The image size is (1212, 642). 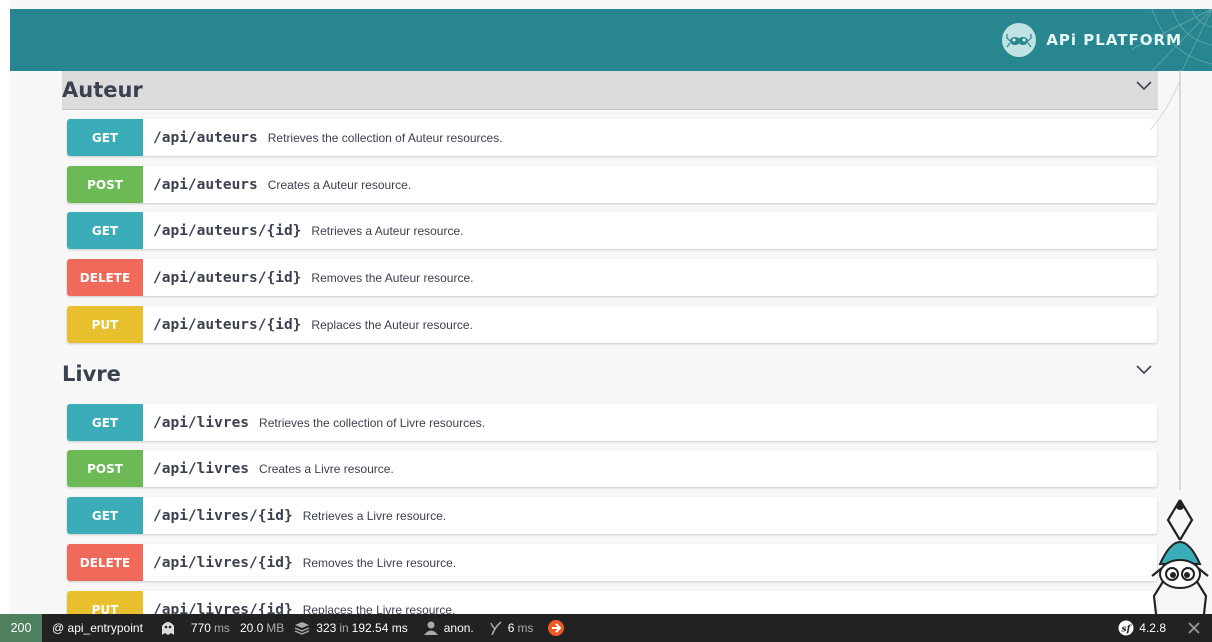 What do you see at coordinates (326, 628) in the screenshot?
I see `db-query-count: 323` at bounding box center [326, 628].